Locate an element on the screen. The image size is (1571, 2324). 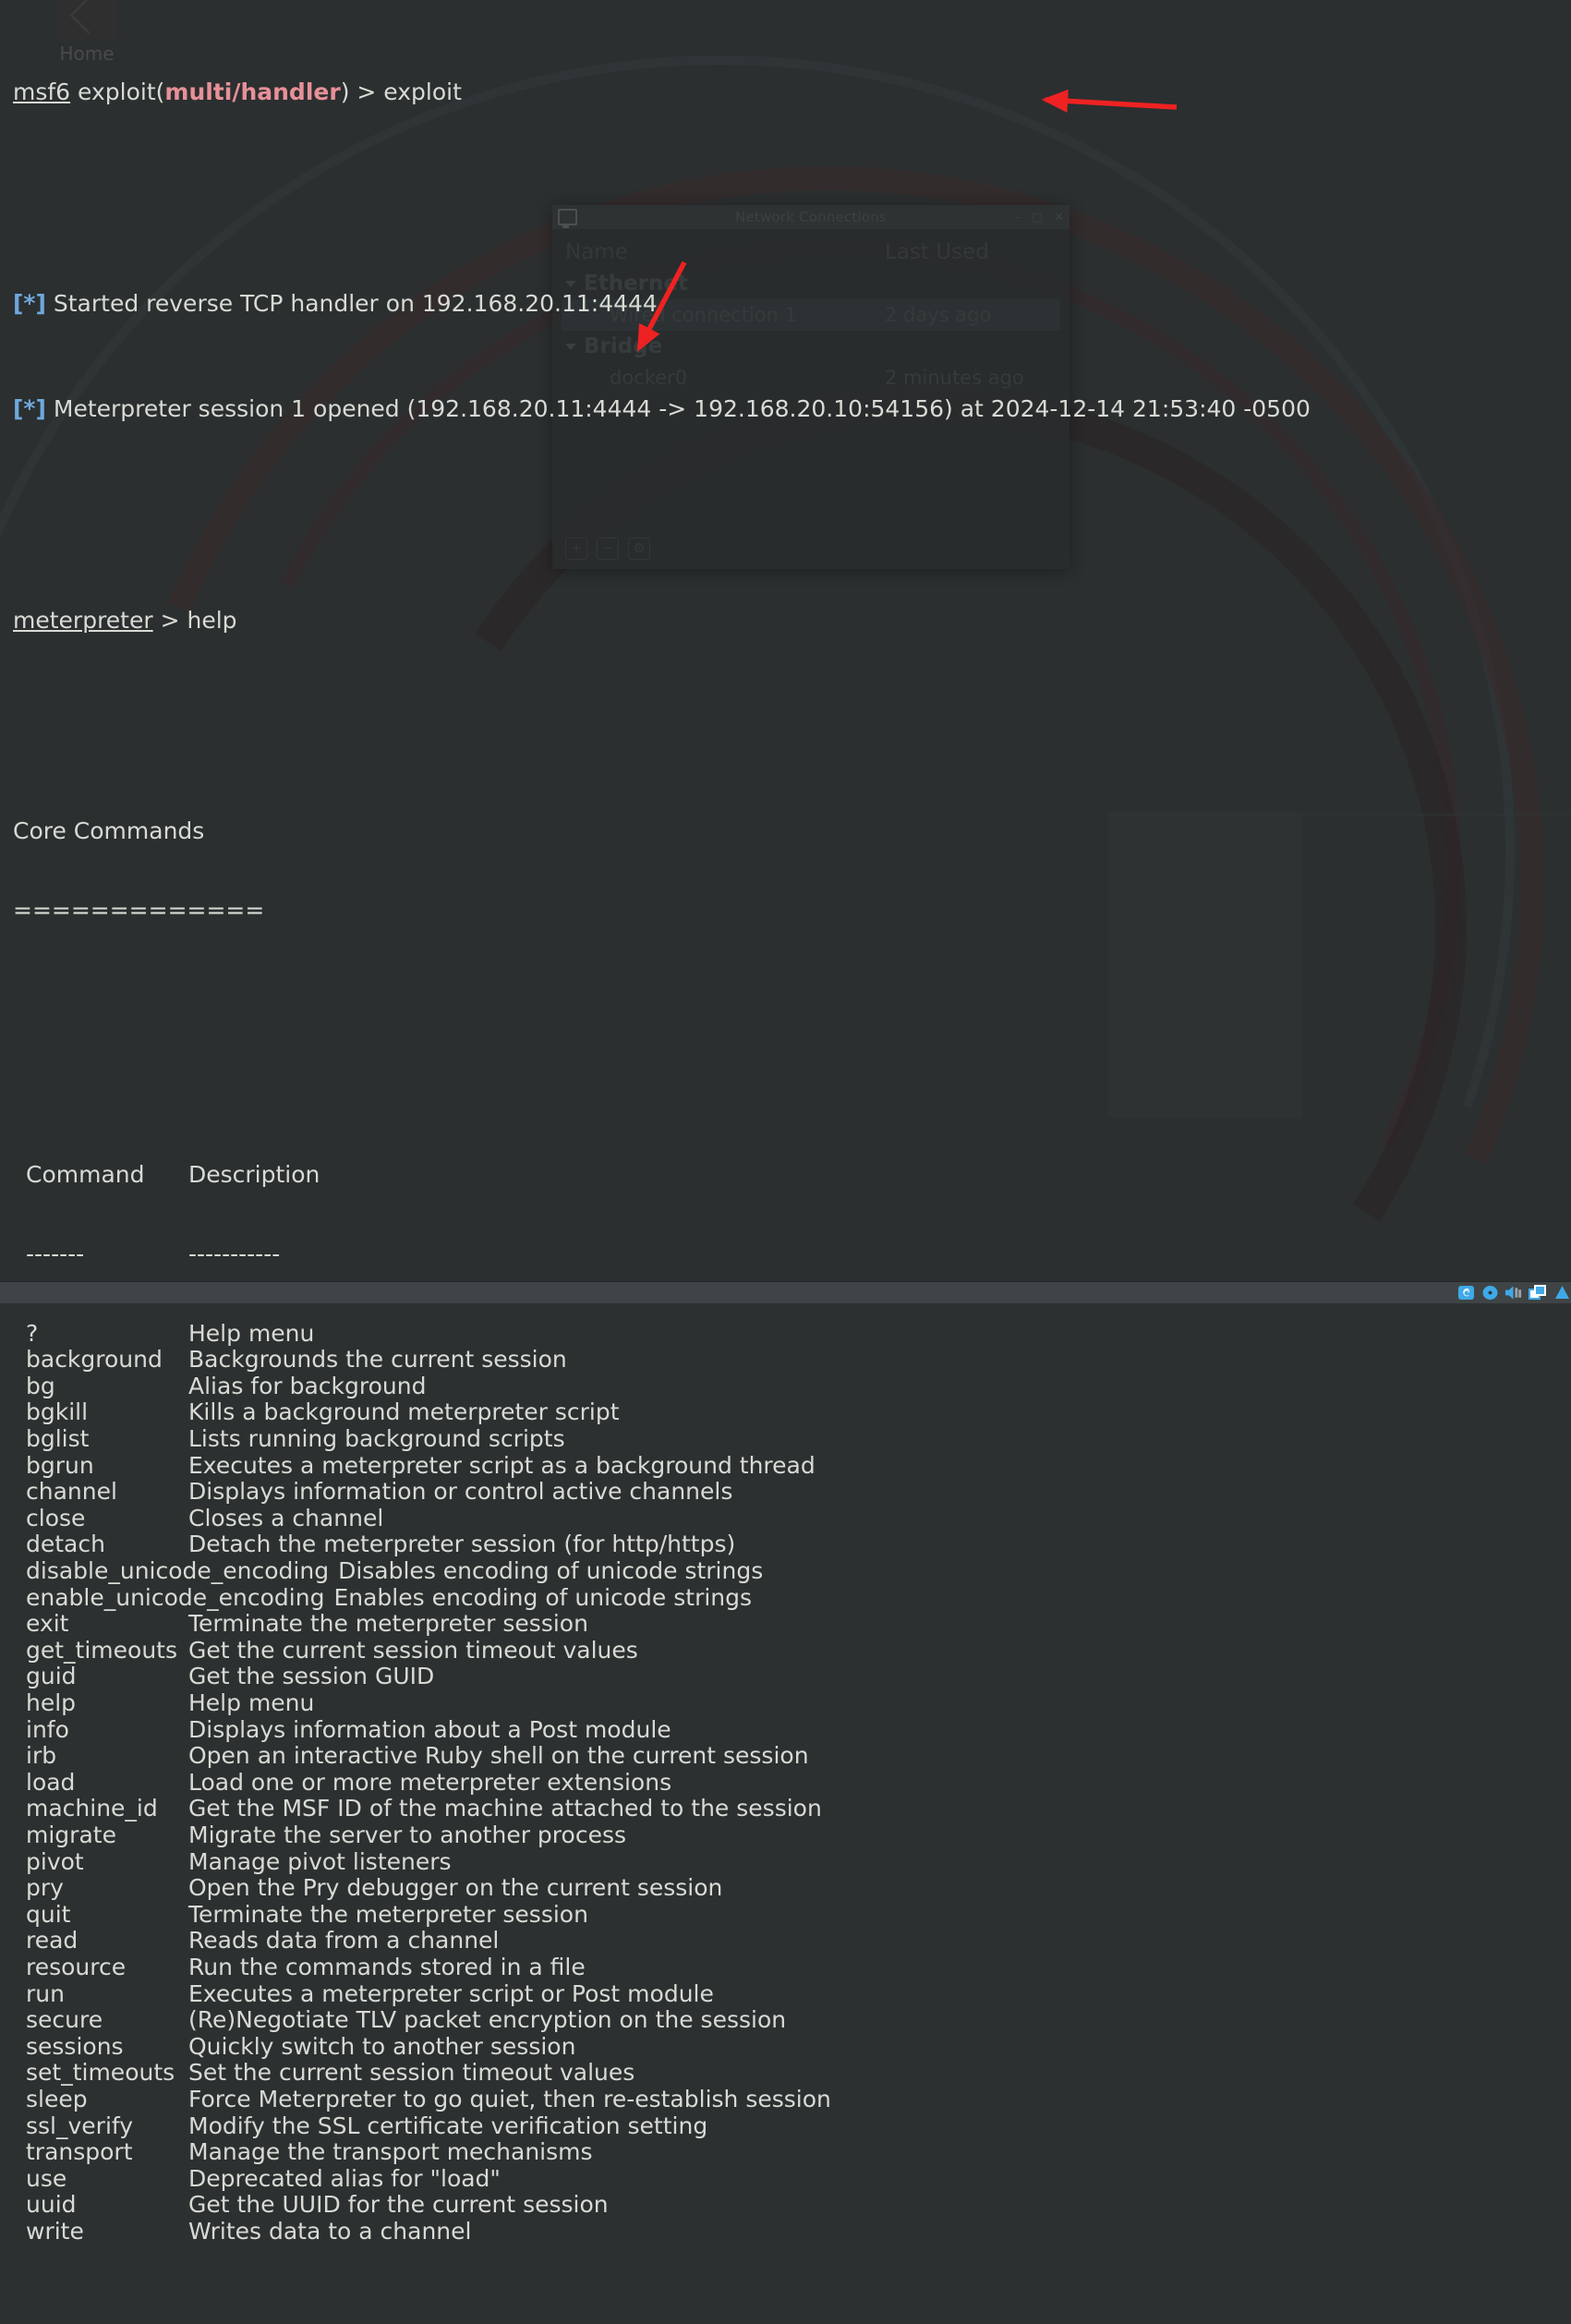
command-description: Manage the transport mechanisms is located at coordinates (390, 2152).